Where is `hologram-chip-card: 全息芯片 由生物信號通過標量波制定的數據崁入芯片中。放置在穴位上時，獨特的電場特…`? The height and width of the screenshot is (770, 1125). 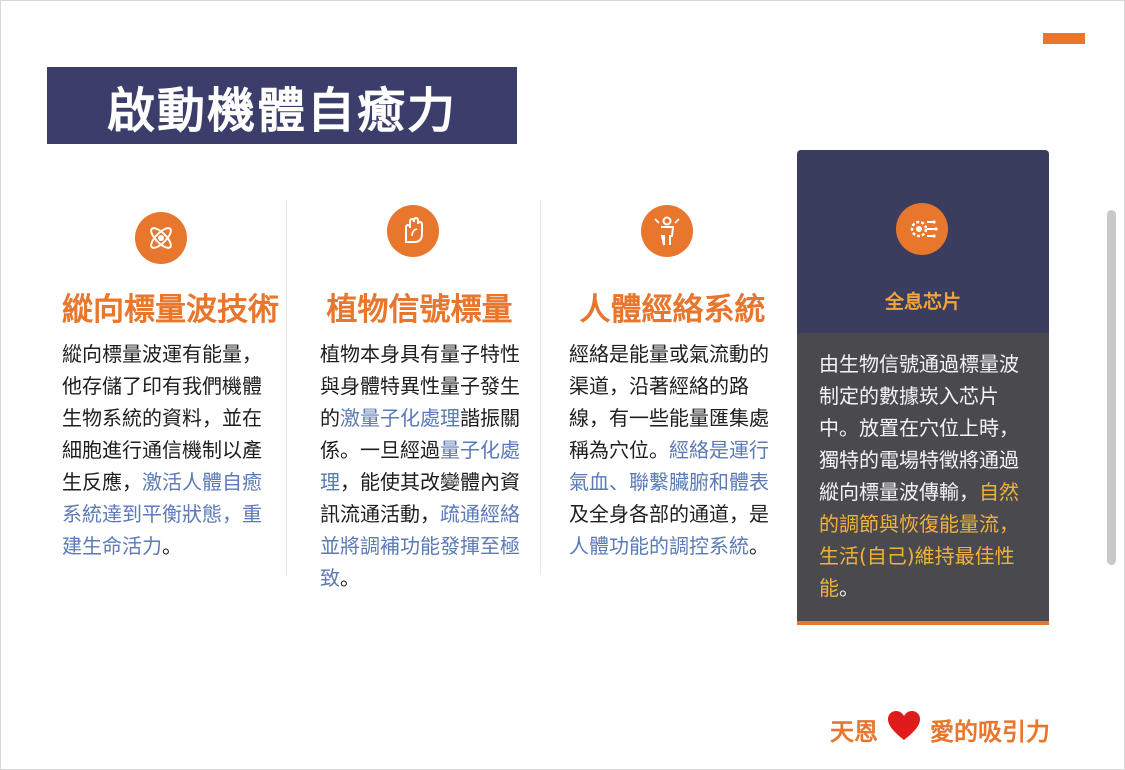
hologram-chip-card: 全息芯片 由生物信號通過標量波制定的數據崁入芯片中。放置在穴位上時，獨特的電場特… is located at coordinates (923, 387).